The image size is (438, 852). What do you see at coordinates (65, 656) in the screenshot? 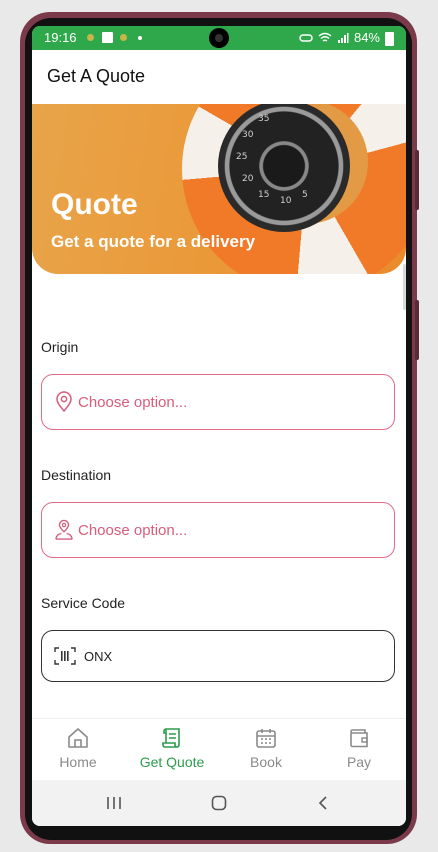
I see `barcode-scan-icon` at bounding box center [65, 656].